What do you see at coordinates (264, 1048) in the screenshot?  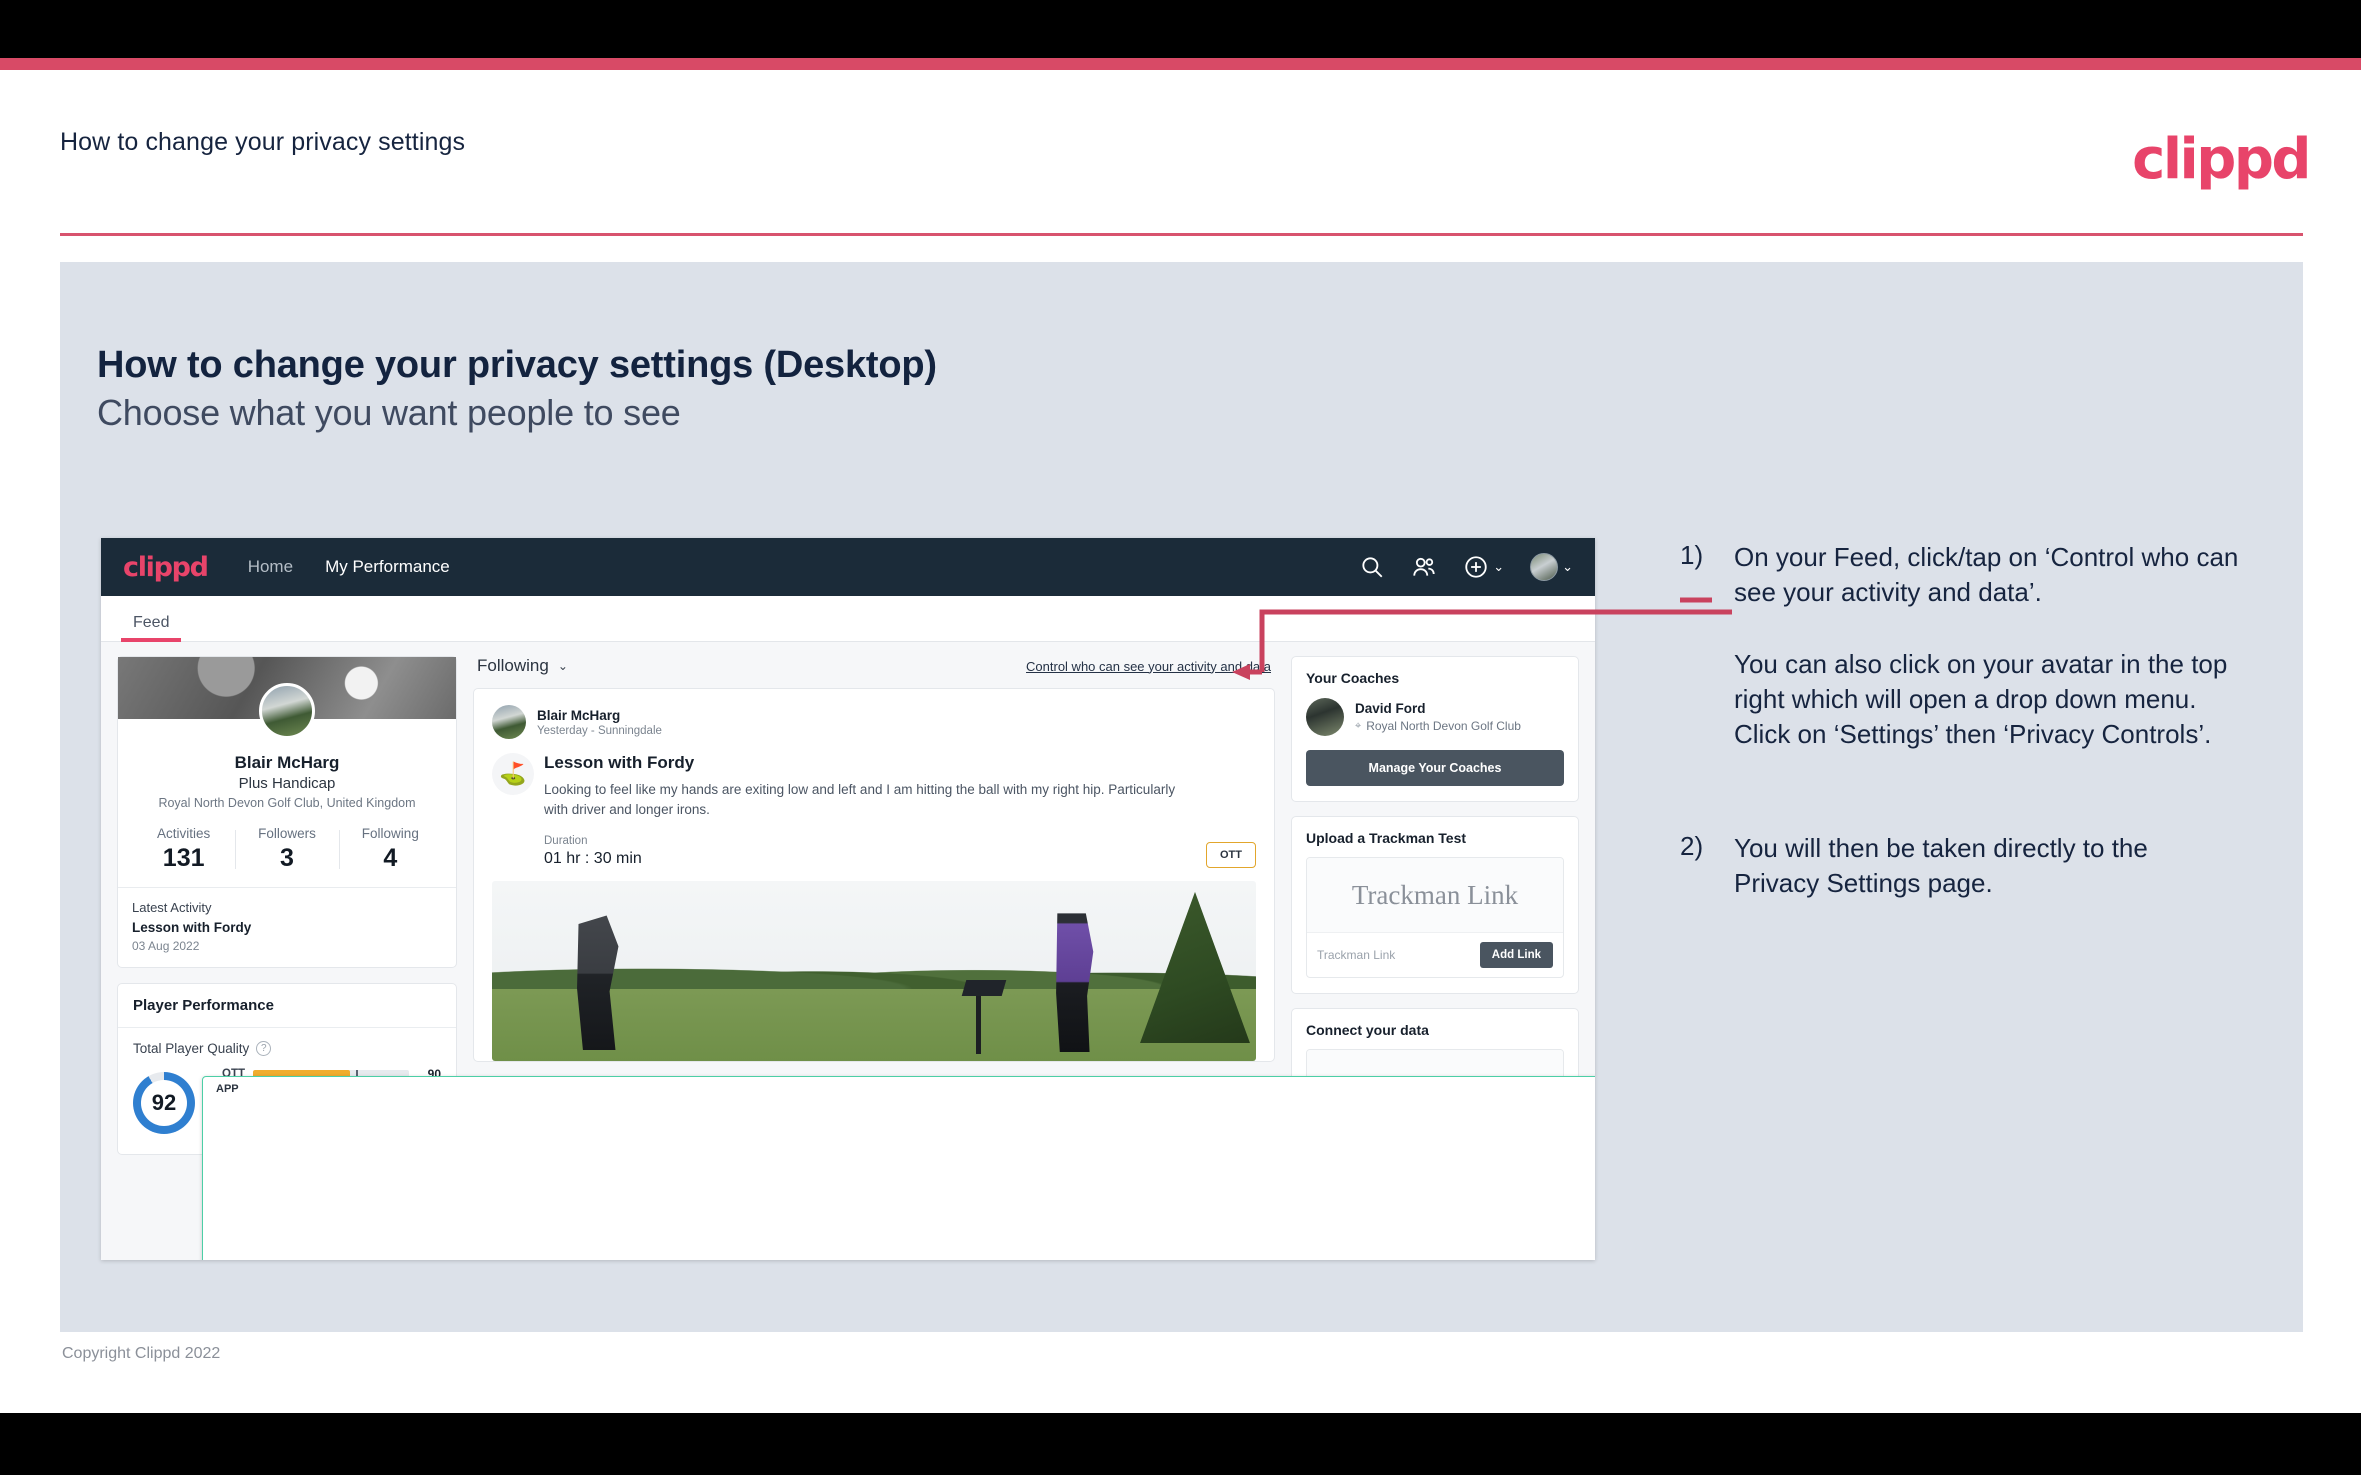 I see `help-icon: ?` at bounding box center [264, 1048].